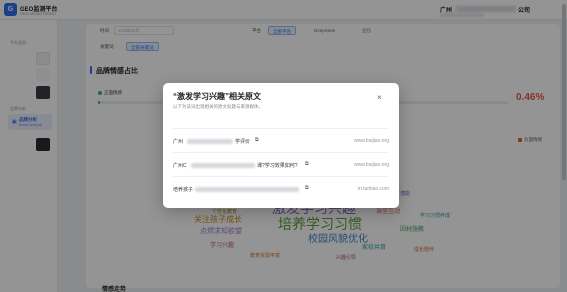 The image size is (567, 292). Describe the element at coordinates (217, 96) in the screenshot. I see `dialog-title: “激发学习兴趣”相关原文` at that location.